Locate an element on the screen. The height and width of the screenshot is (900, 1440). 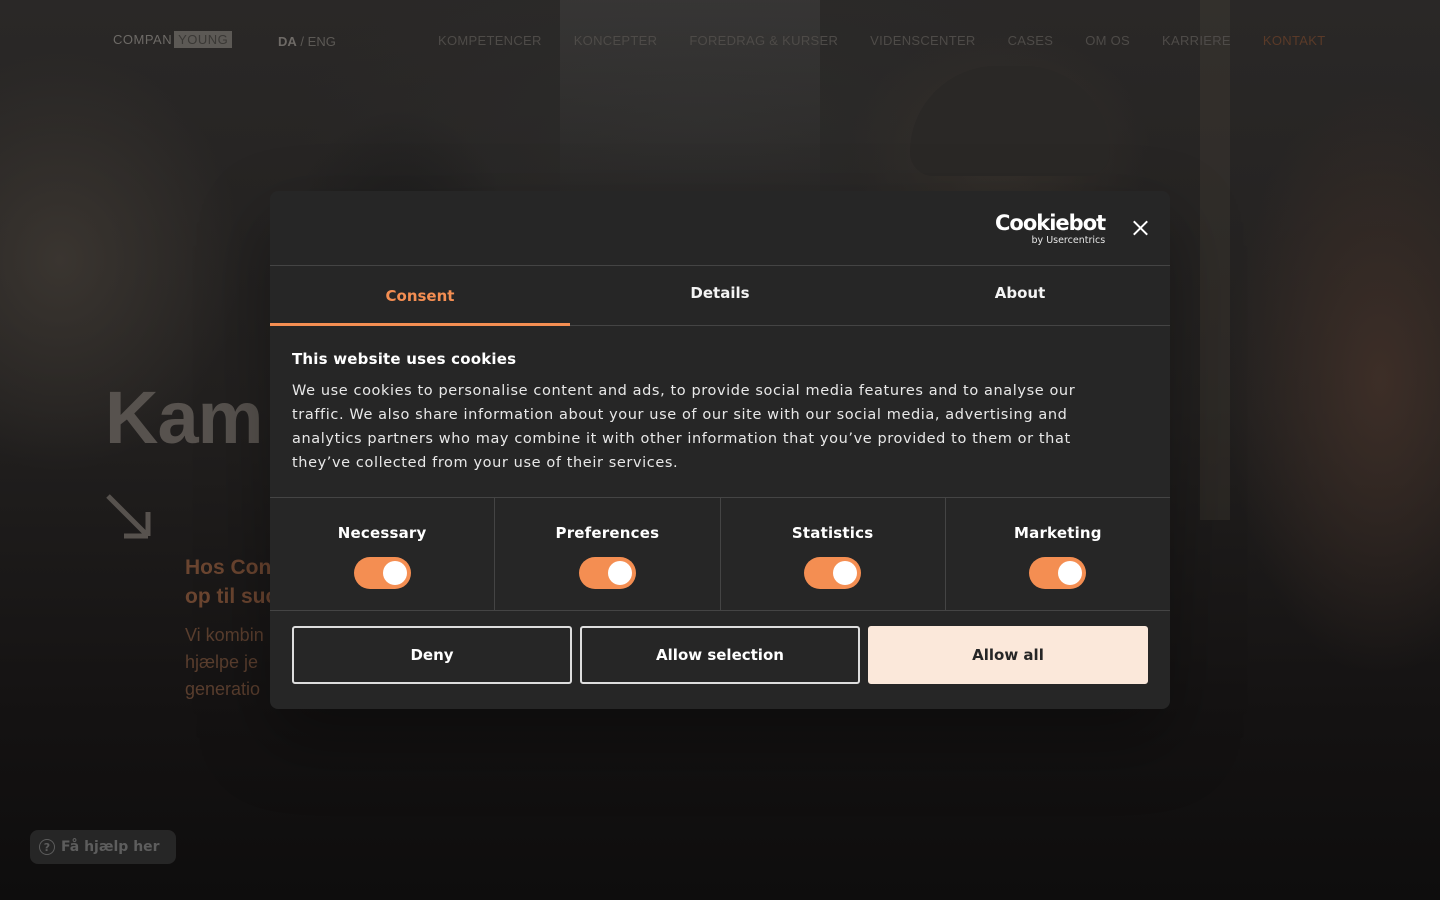
question-icon: ? is located at coordinates (47, 847).